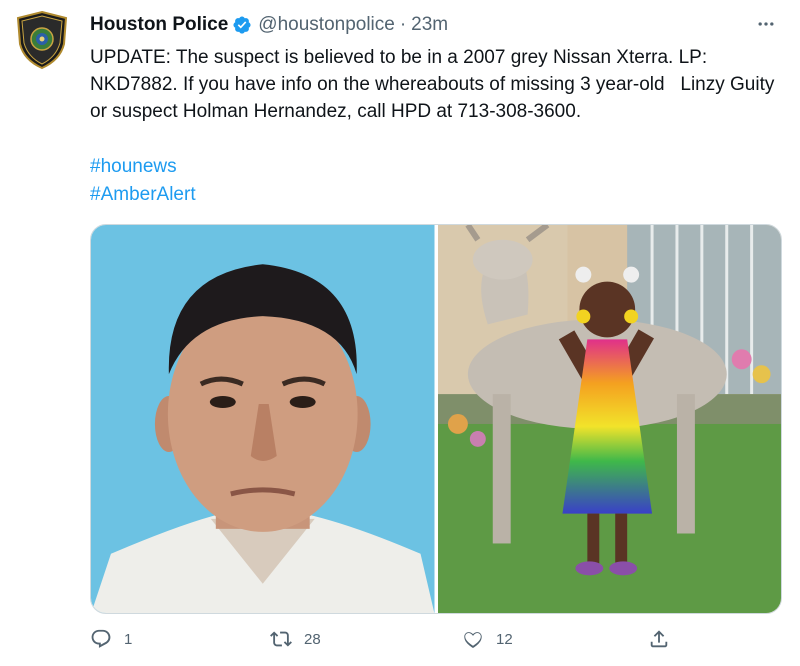 This screenshot has width=800, height=666. Describe the element at coordinates (473, 640) in the screenshot. I see `heart-icon` at that location.